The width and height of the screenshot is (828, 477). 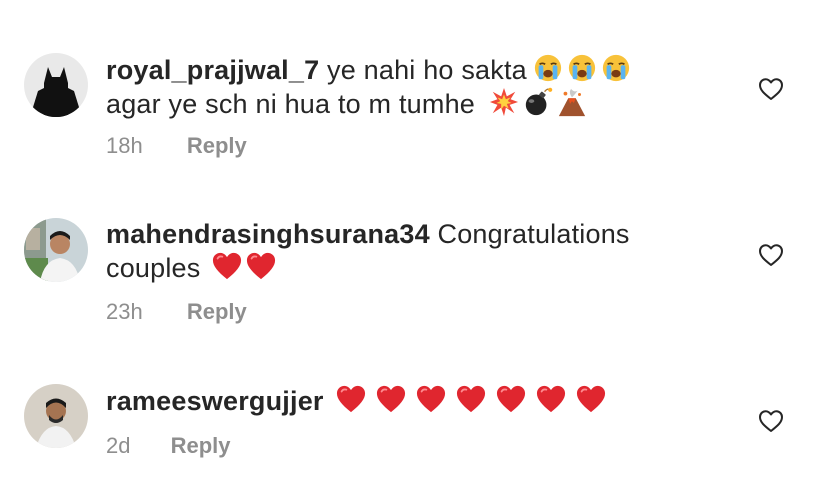 What do you see at coordinates (427, 70) in the screenshot?
I see `comment-text-line1: ye nahi ho sakta` at bounding box center [427, 70].